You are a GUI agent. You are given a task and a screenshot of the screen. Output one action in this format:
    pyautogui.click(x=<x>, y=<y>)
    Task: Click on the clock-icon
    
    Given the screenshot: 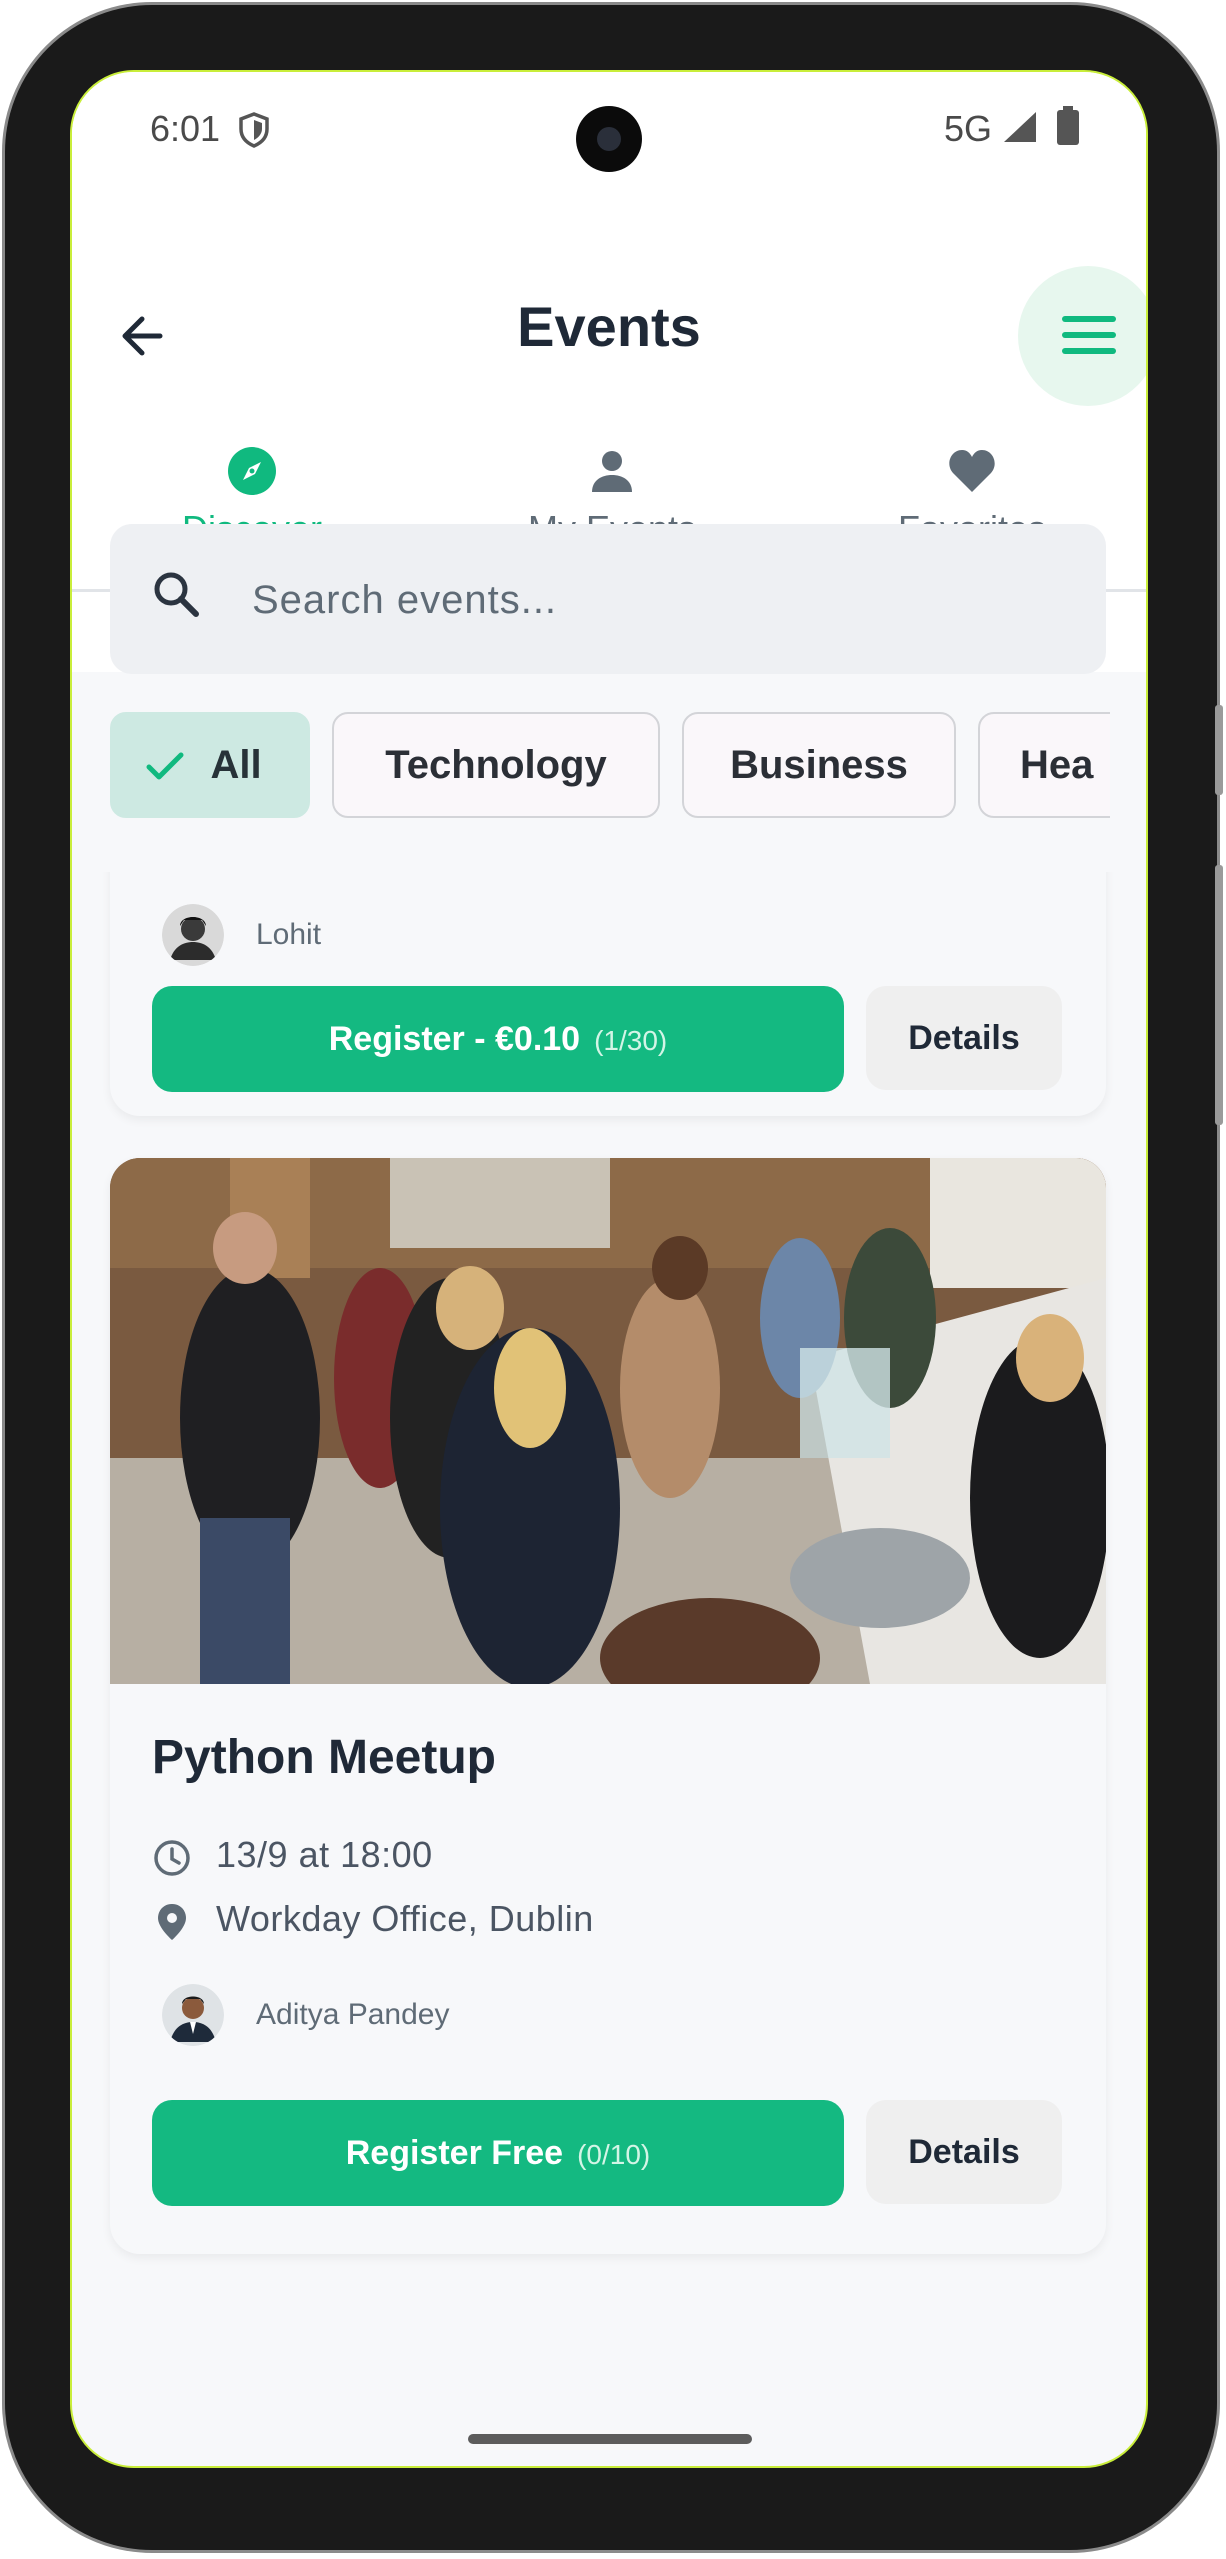 What is the action you would take?
    pyautogui.click(x=172, y=1858)
    